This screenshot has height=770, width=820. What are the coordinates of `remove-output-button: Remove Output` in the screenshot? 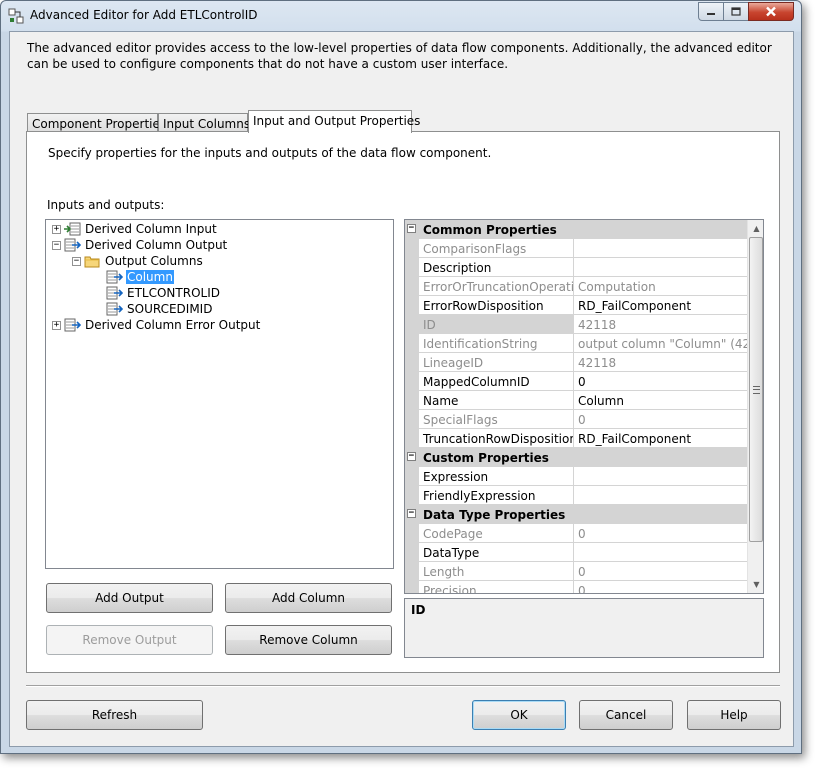 It's located at (129, 640).